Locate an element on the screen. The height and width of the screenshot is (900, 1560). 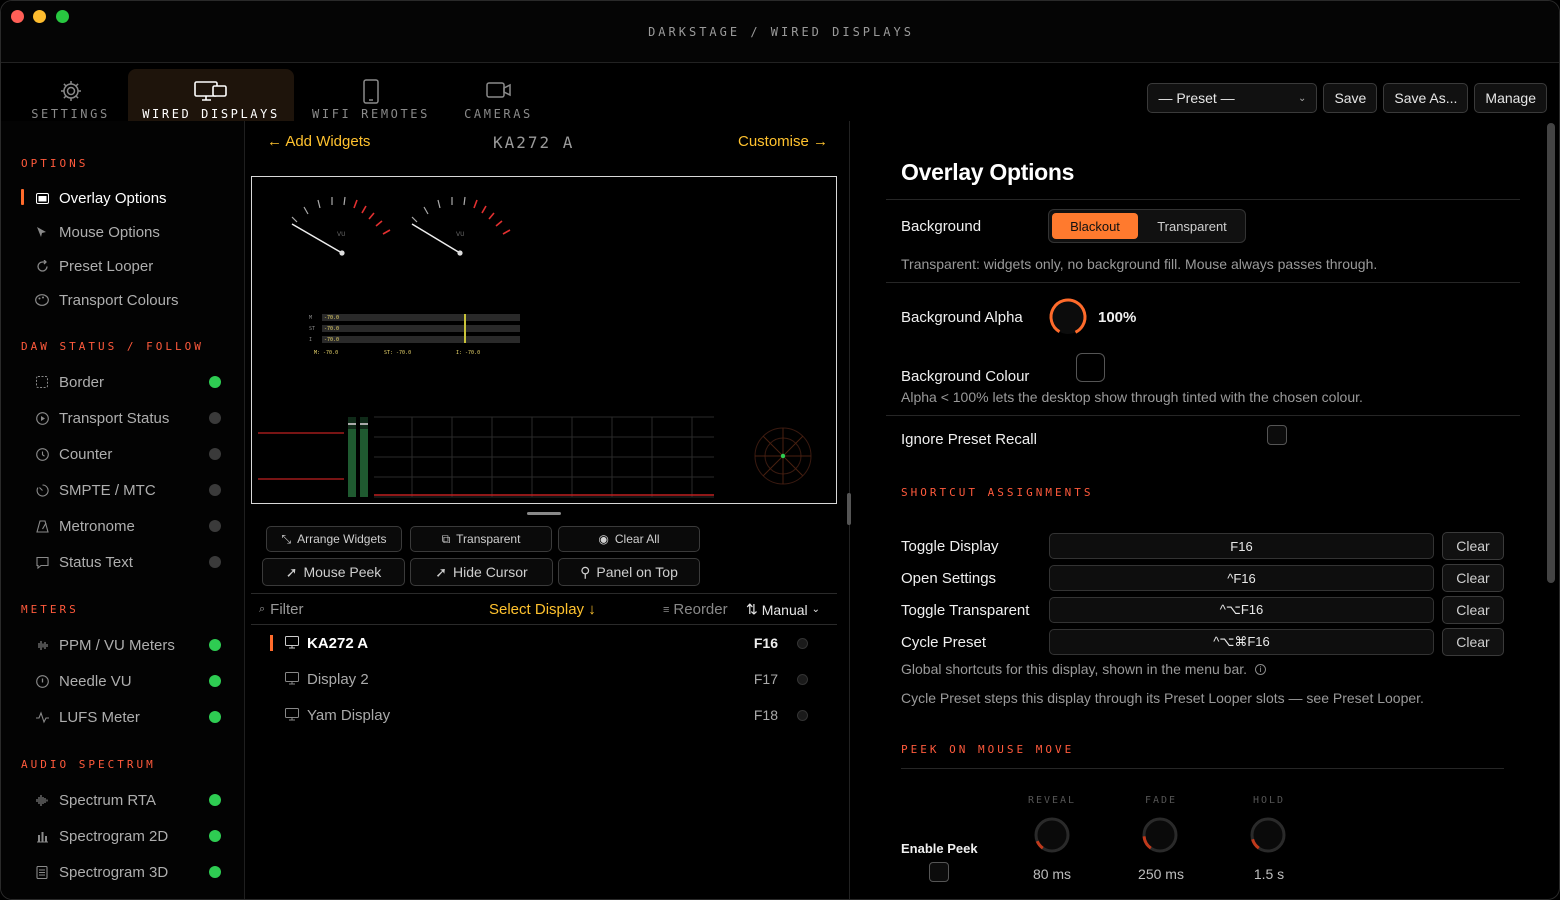
info-icon: i is located at coordinates (1261, 669).